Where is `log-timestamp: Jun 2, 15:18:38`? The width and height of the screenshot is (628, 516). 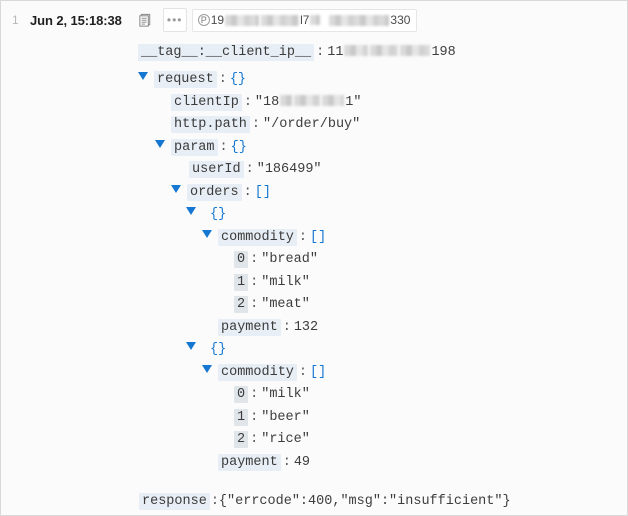 log-timestamp: Jun 2, 15:18:38 is located at coordinates (76, 20).